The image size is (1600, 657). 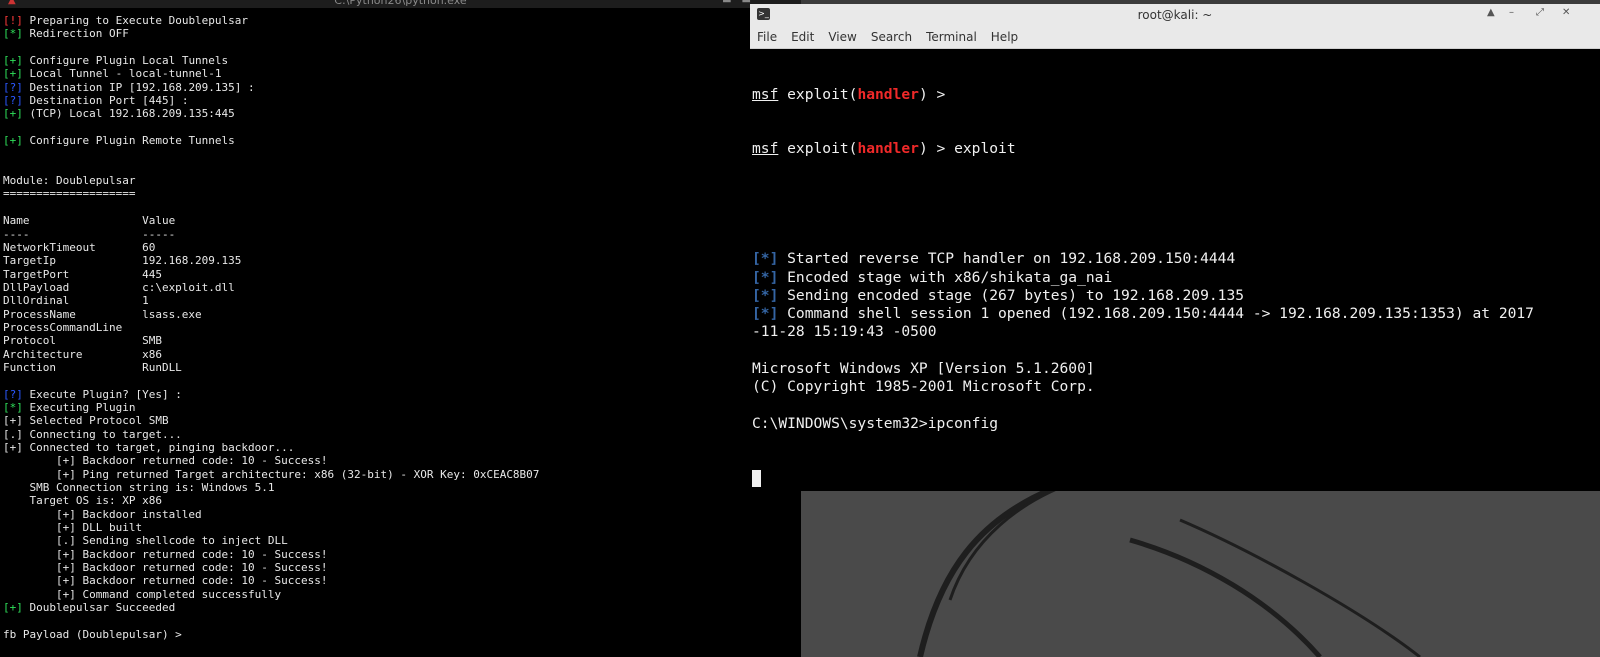 What do you see at coordinates (842, 37) in the screenshot?
I see `menu-view: View` at bounding box center [842, 37].